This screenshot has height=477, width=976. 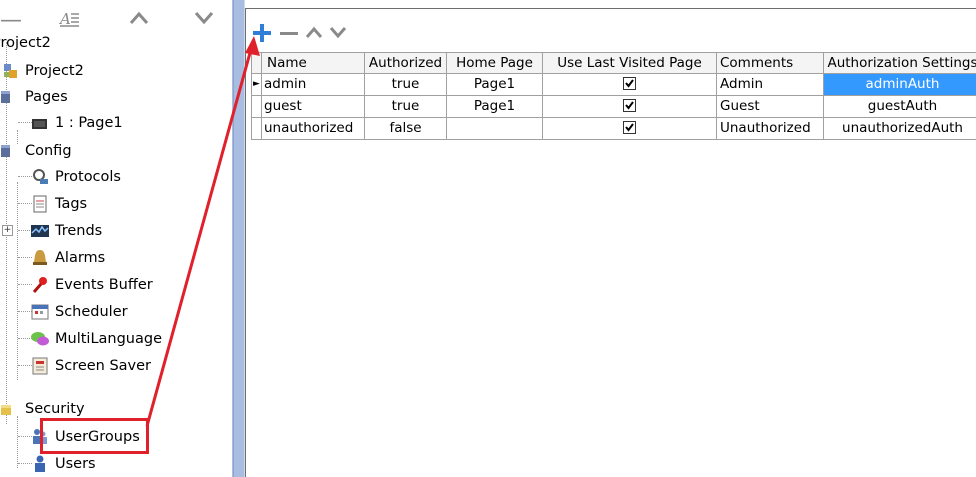 What do you see at coordinates (630, 63) in the screenshot?
I see `column-header-use-last-visited-page: Use Last Visited Page` at bounding box center [630, 63].